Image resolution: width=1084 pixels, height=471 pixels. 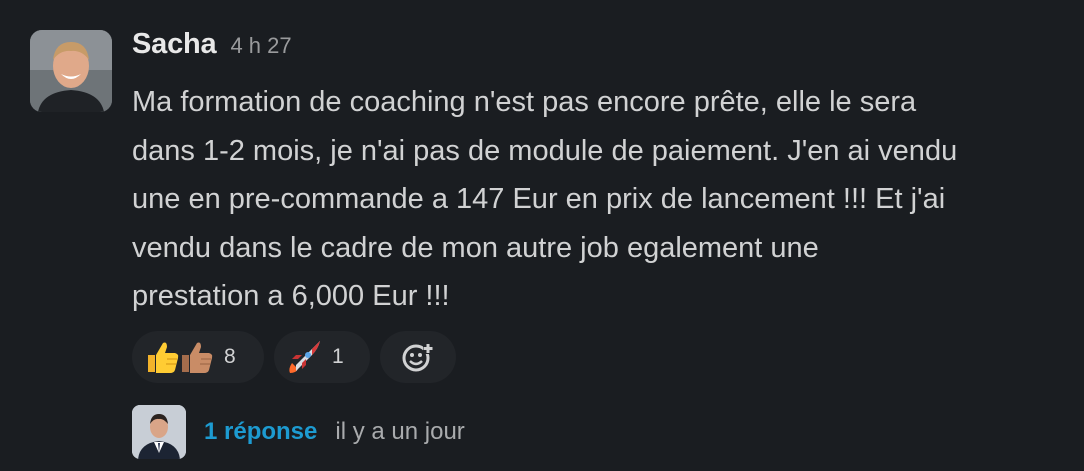 I want to click on reaction-thumbs-up: 8, so click(x=198, y=357).